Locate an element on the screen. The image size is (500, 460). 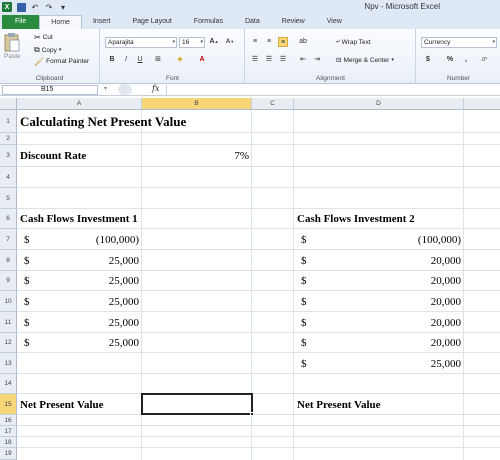
fill-handle is located at coordinates (252, 414).